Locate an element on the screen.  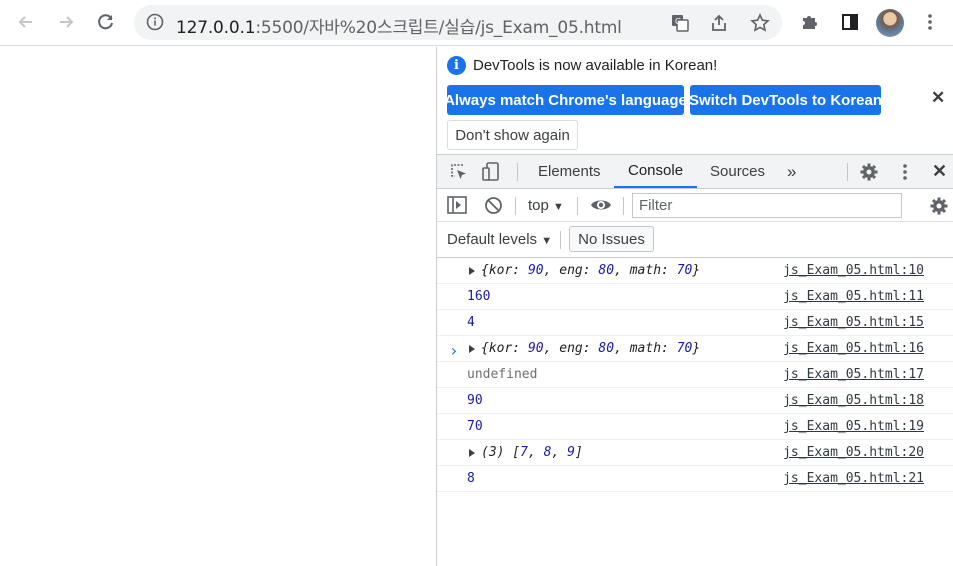
console-row: (3) [7, 8, 9] js_Exam_05.html:20 is located at coordinates (695, 453).